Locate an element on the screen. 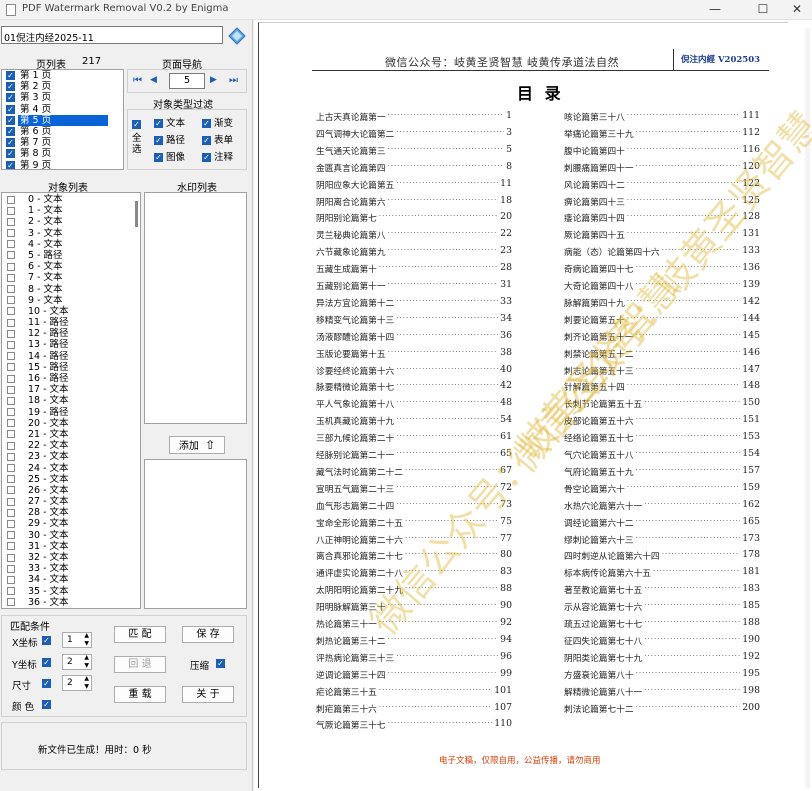 The height and width of the screenshot is (791, 812). object-list-item: 27 - 文本 is located at coordinates (71, 501).